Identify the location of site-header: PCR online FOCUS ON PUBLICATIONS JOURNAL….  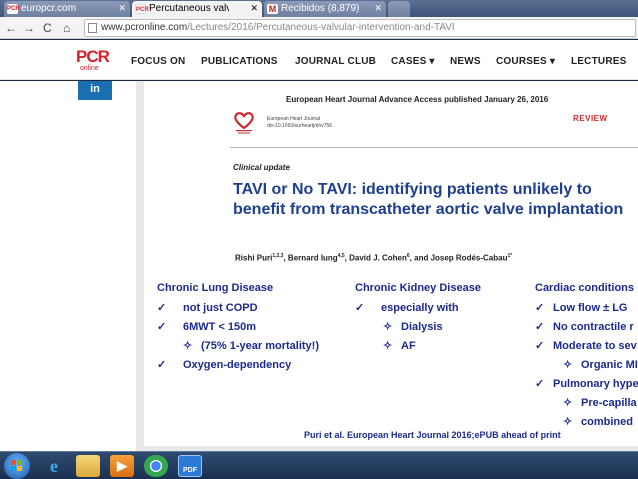
(319, 60).